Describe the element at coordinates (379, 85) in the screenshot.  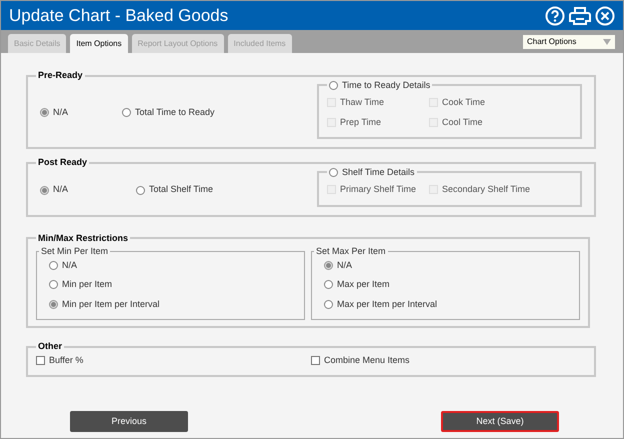
I see `radio-option: Time to Ready Details` at that location.